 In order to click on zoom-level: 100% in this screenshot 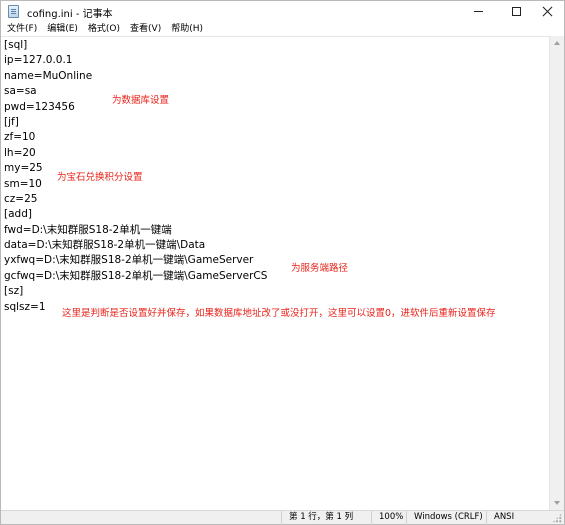, I will do `click(388, 518)`.